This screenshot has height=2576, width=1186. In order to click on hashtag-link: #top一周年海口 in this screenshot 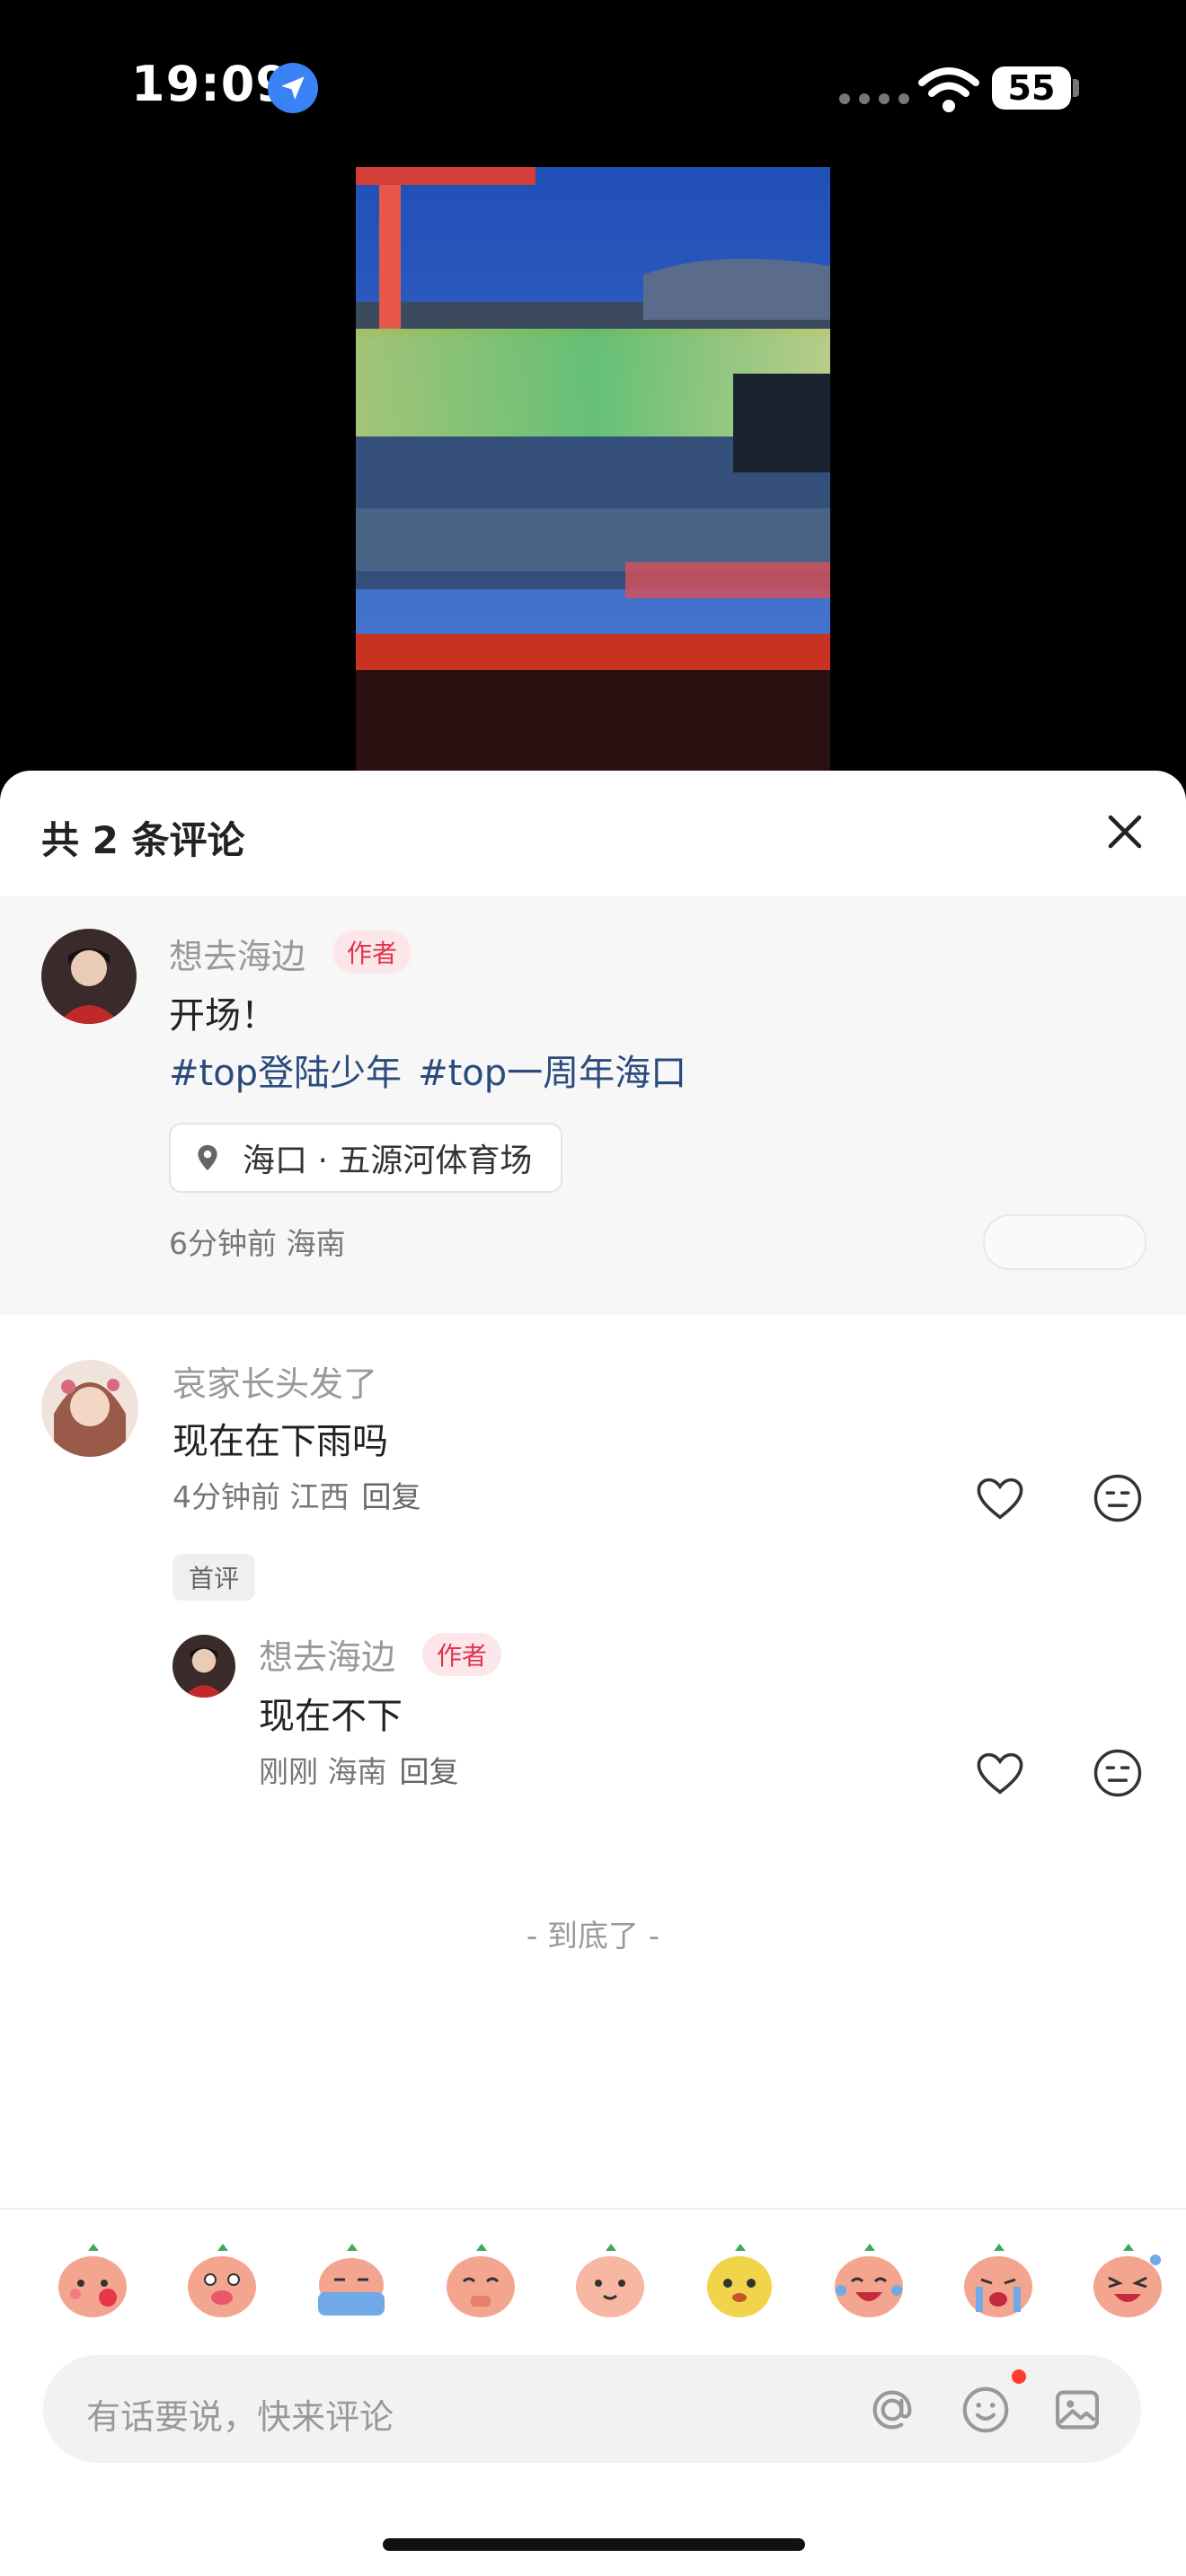, I will do `click(552, 1073)`.